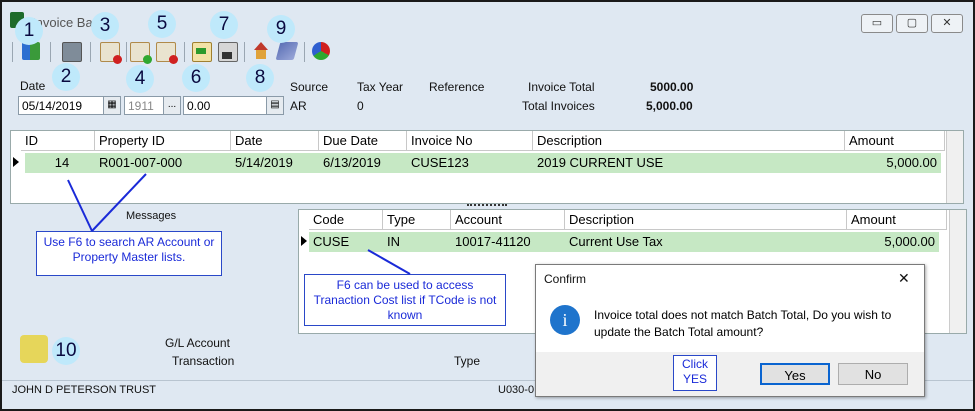  Describe the element at coordinates (730, 374) in the screenshot. I see `dialog-footer: Yes No` at that location.